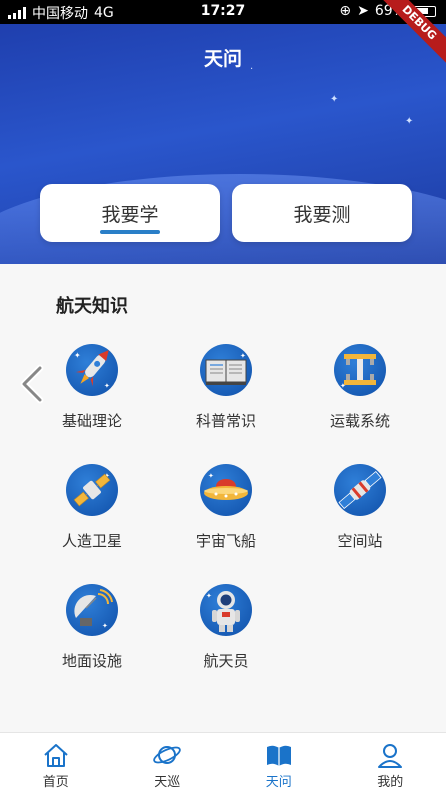 This screenshot has width=446, height=793. Describe the element at coordinates (92, 306) in the screenshot. I see `section-title: 航天知识` at that location.